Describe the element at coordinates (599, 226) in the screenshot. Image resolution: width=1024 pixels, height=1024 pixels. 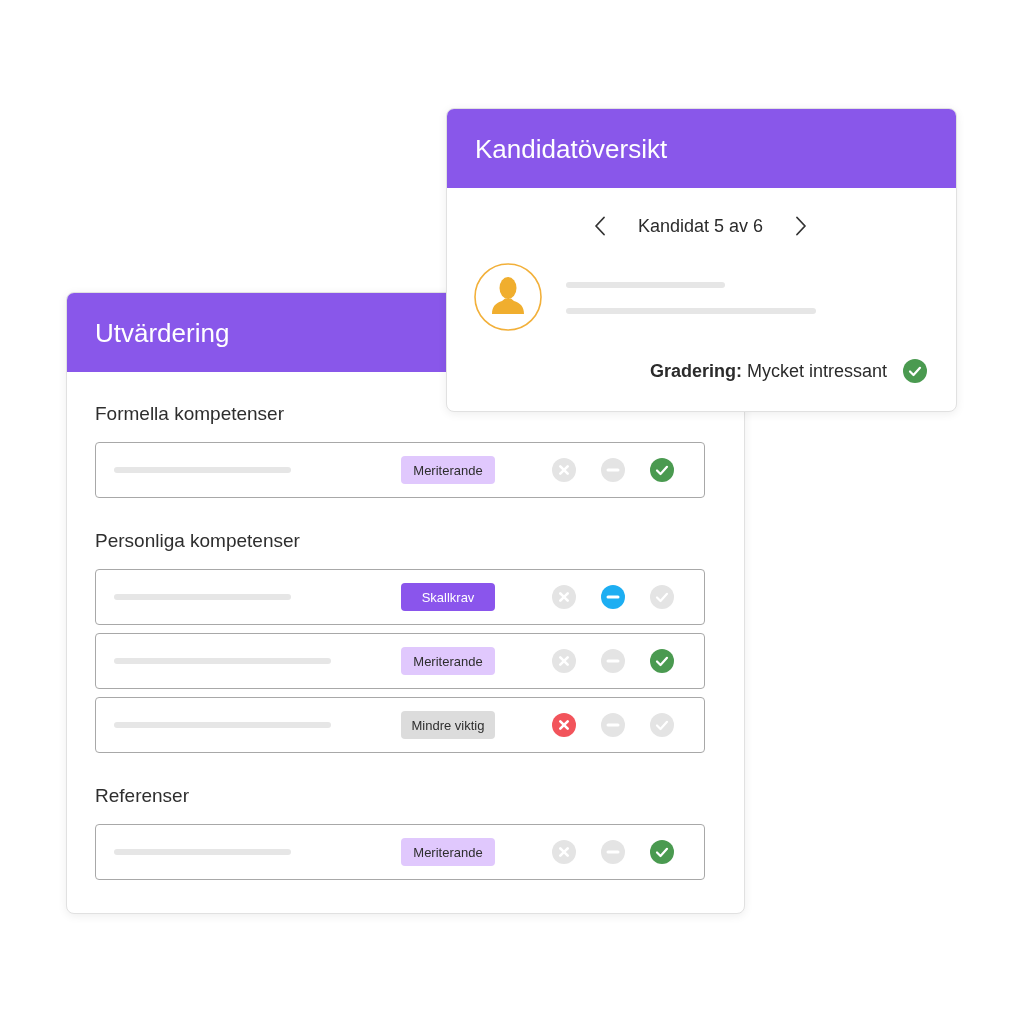
I see `chevron-left-icon` at that location.